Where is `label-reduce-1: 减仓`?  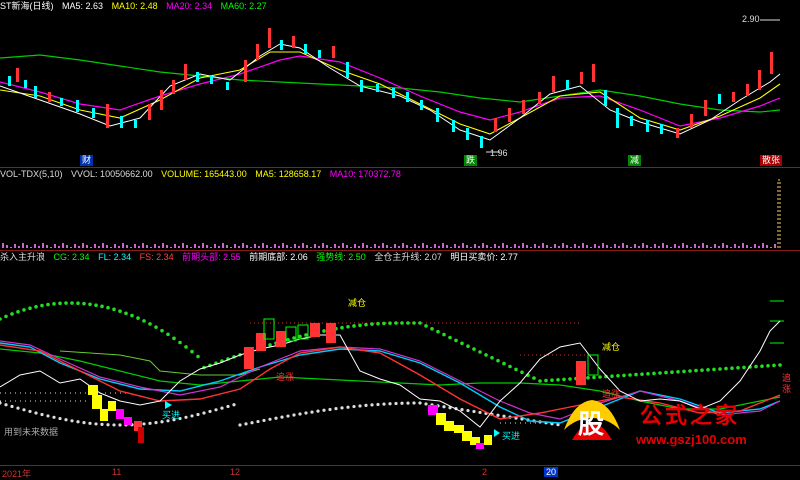 label-reduce-1: 减仓 is located at coordinates (357, 303).